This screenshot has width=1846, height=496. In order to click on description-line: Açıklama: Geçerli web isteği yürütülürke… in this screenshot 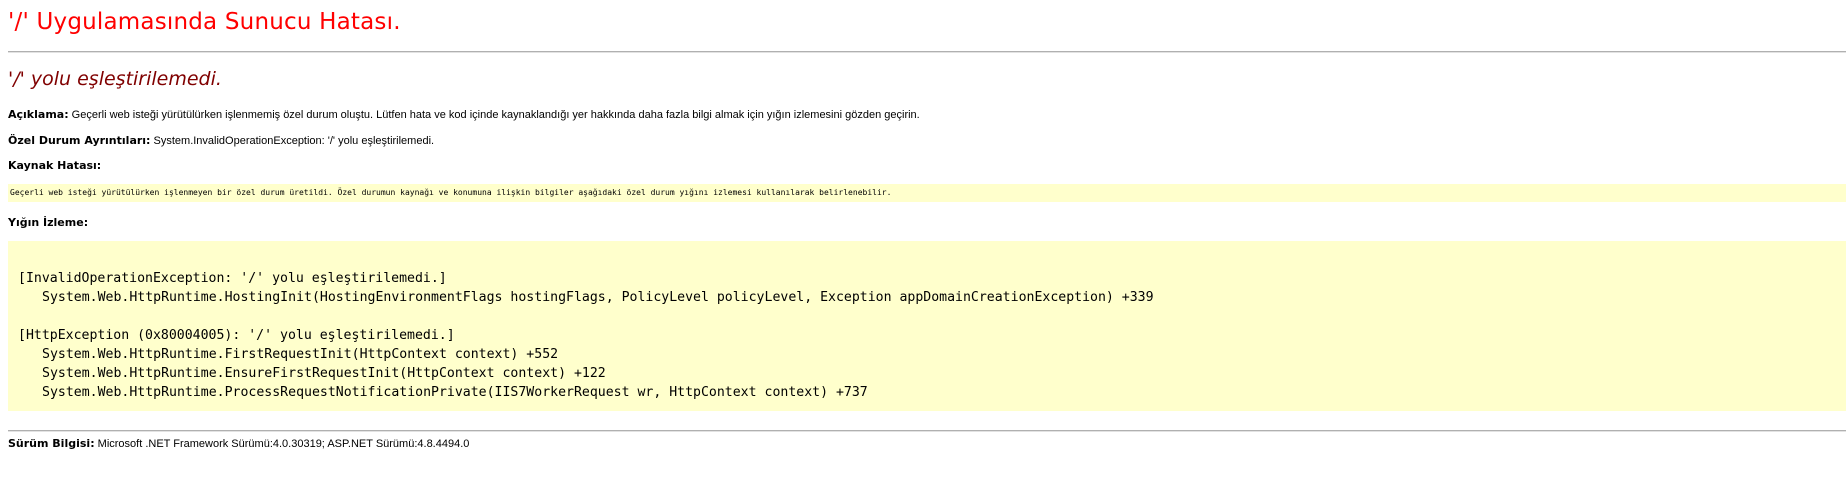, I will do `click(464, 114)`.